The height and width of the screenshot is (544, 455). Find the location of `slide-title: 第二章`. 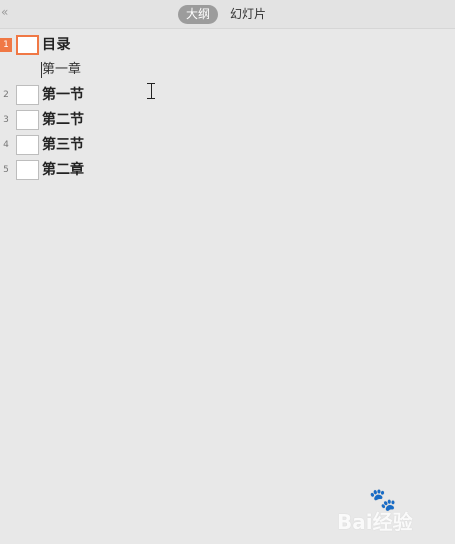

slide-title: 第二章 is located at coordinates (63, 170).